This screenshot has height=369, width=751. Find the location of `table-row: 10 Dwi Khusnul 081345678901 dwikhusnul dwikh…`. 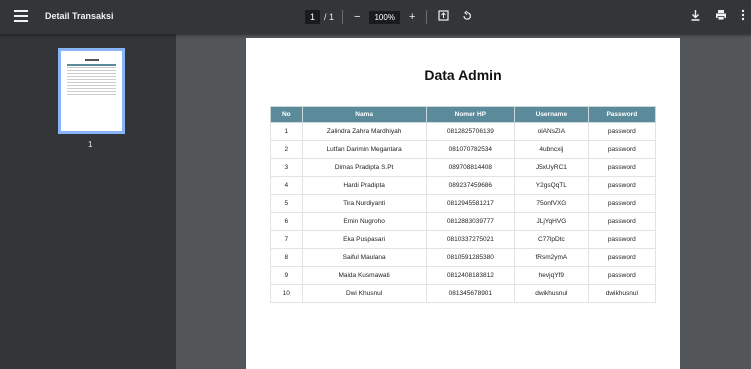

table-row: 10 Dwi Khusnul 081345678901 dwikhusnul dwikh… is located at coordinates (463, 293).